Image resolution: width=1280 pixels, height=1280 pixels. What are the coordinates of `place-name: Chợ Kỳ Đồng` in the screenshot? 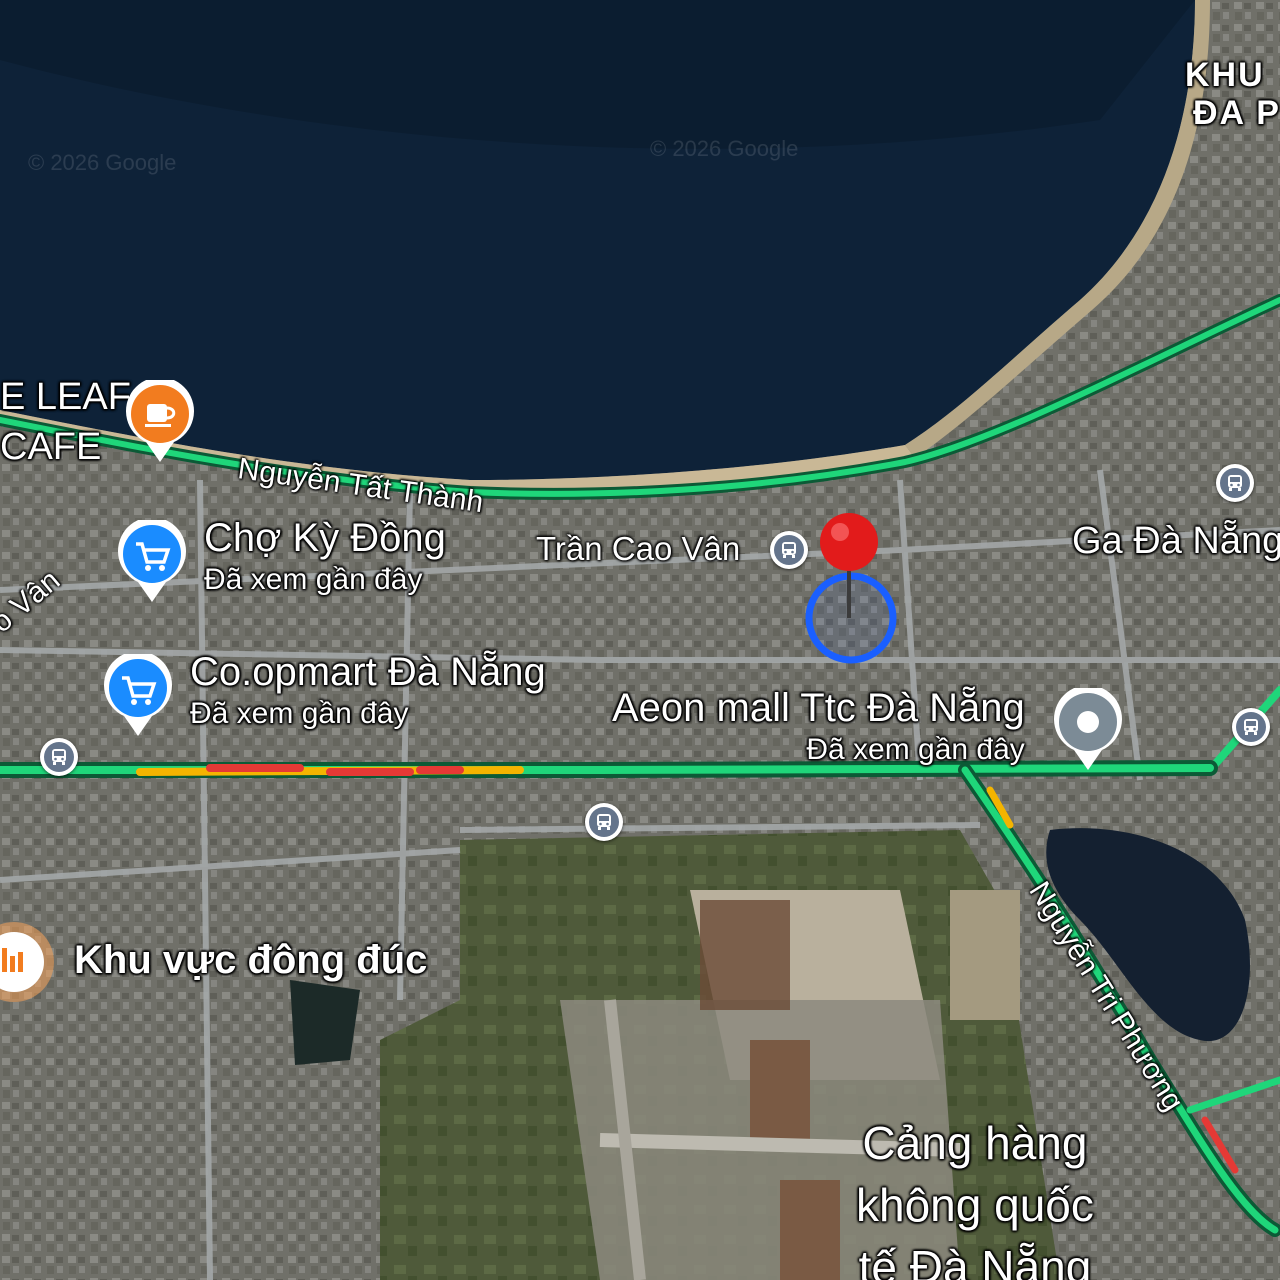 It's located at (325, 538).